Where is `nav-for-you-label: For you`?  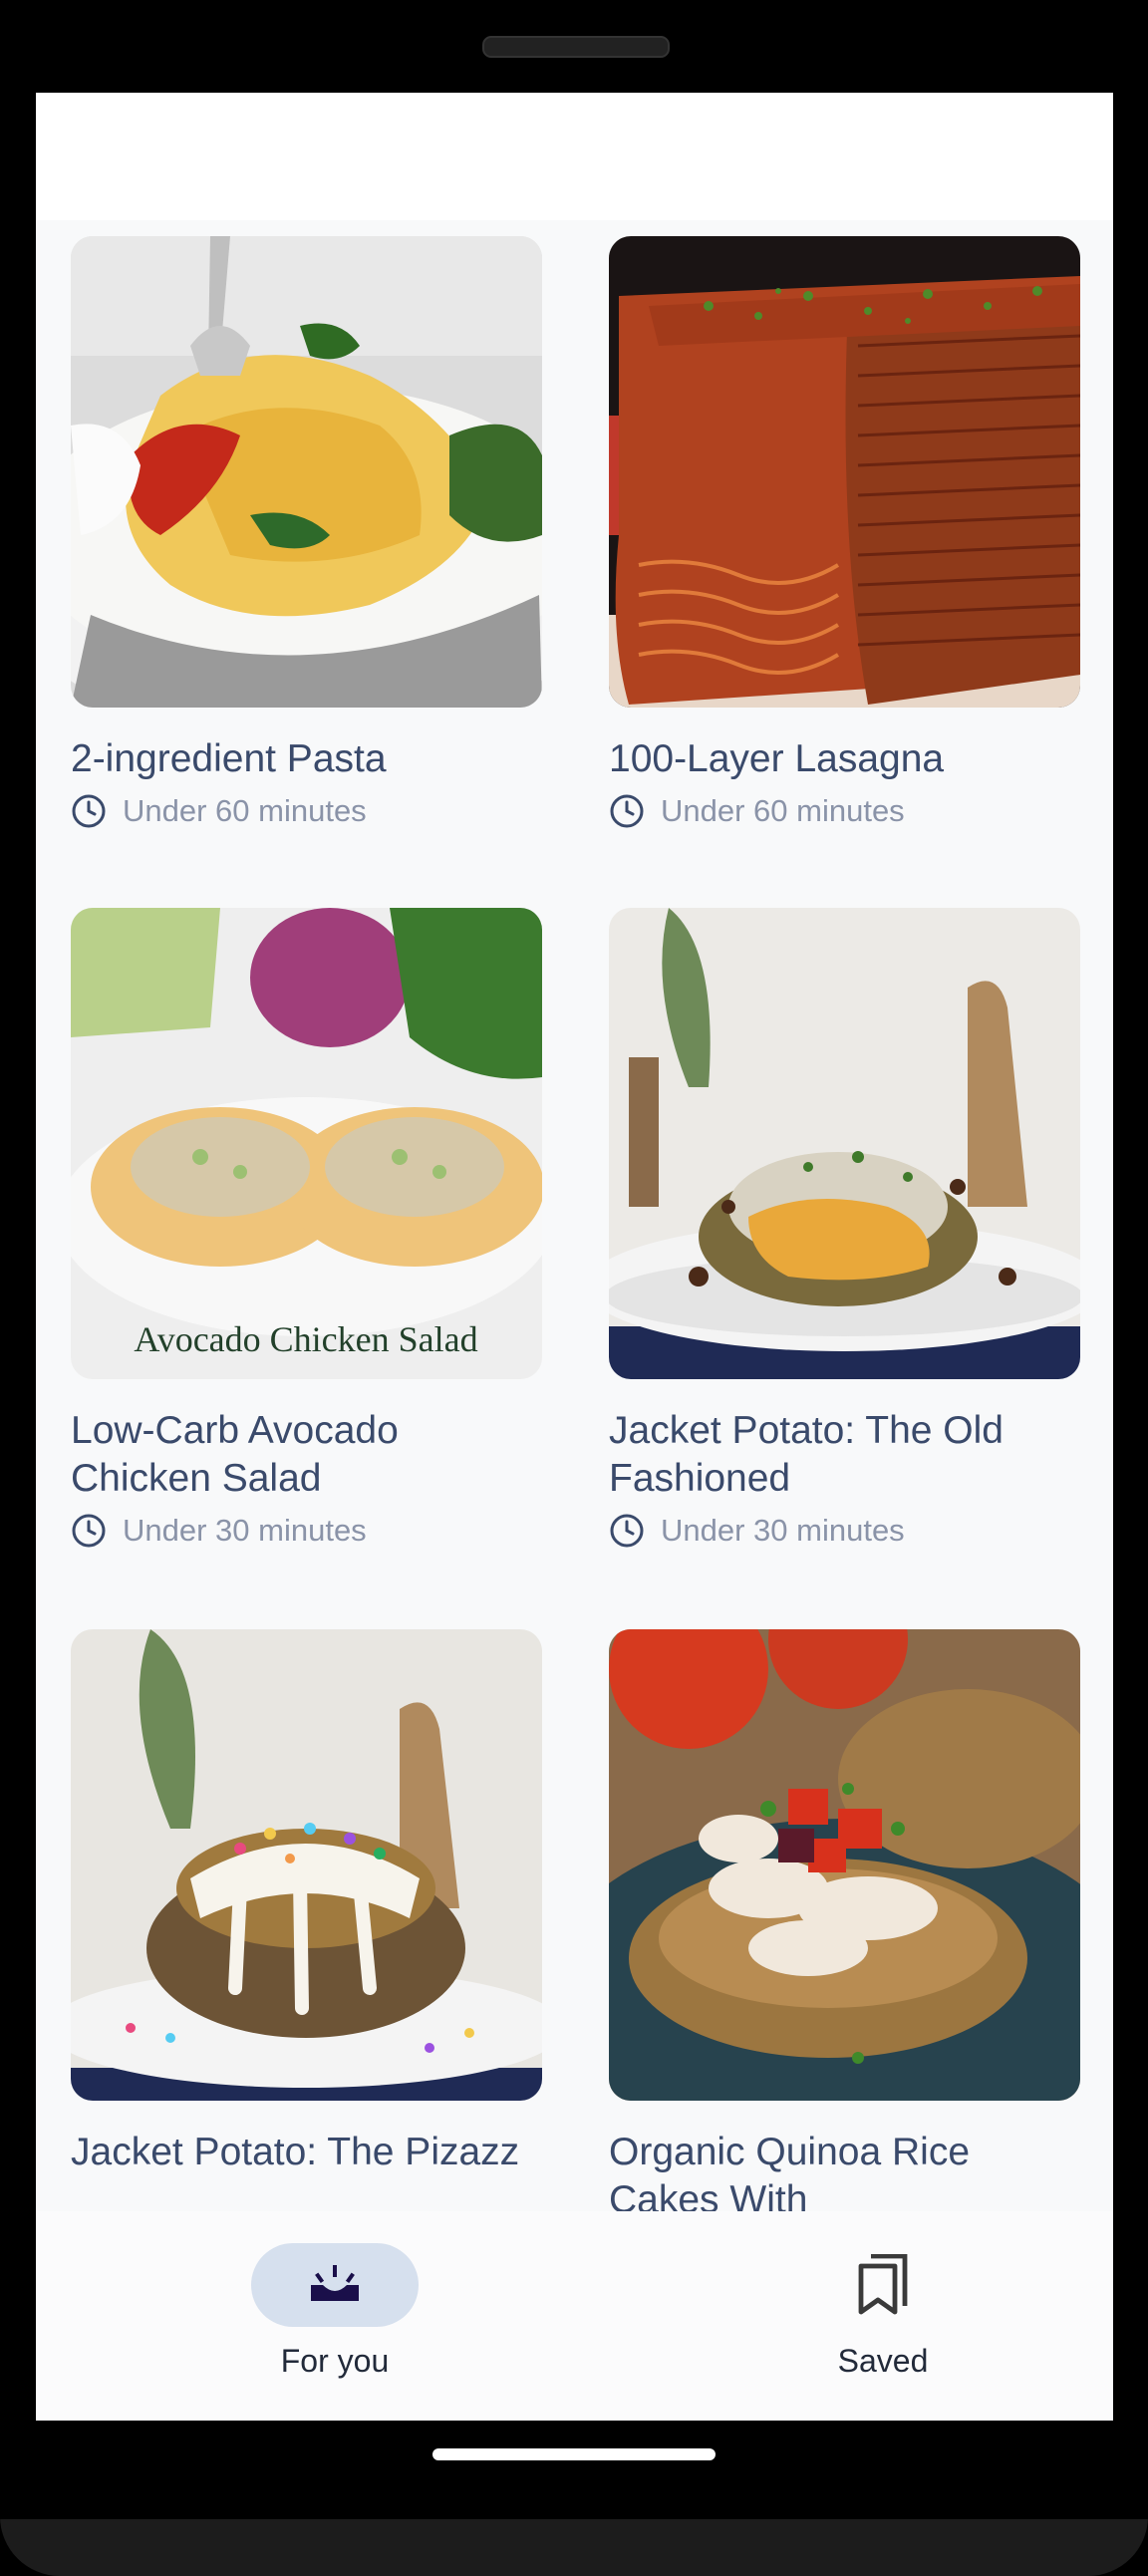
nav-for-you-label: For you is located at coordinates (335, 2361).